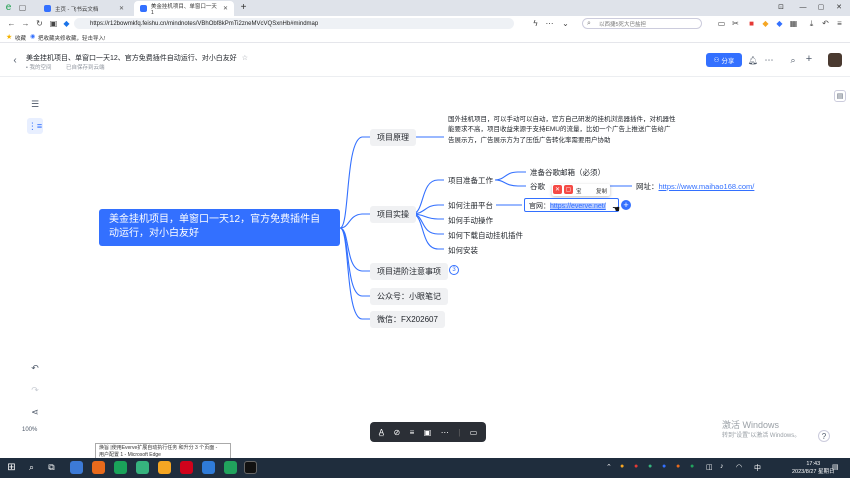 Image resolution: width=850 pixels, height=478 pixels. Describe the element at coordinates (230, 467) in the screenshot. I see `taskbar-app-wechat` at that location.